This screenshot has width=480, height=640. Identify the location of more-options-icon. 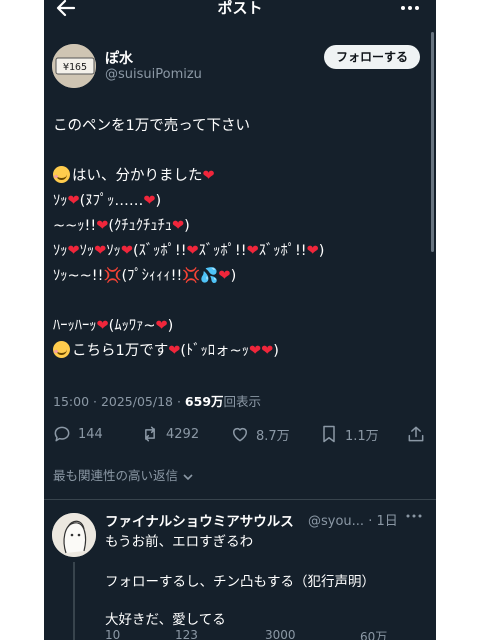
(410, 10).